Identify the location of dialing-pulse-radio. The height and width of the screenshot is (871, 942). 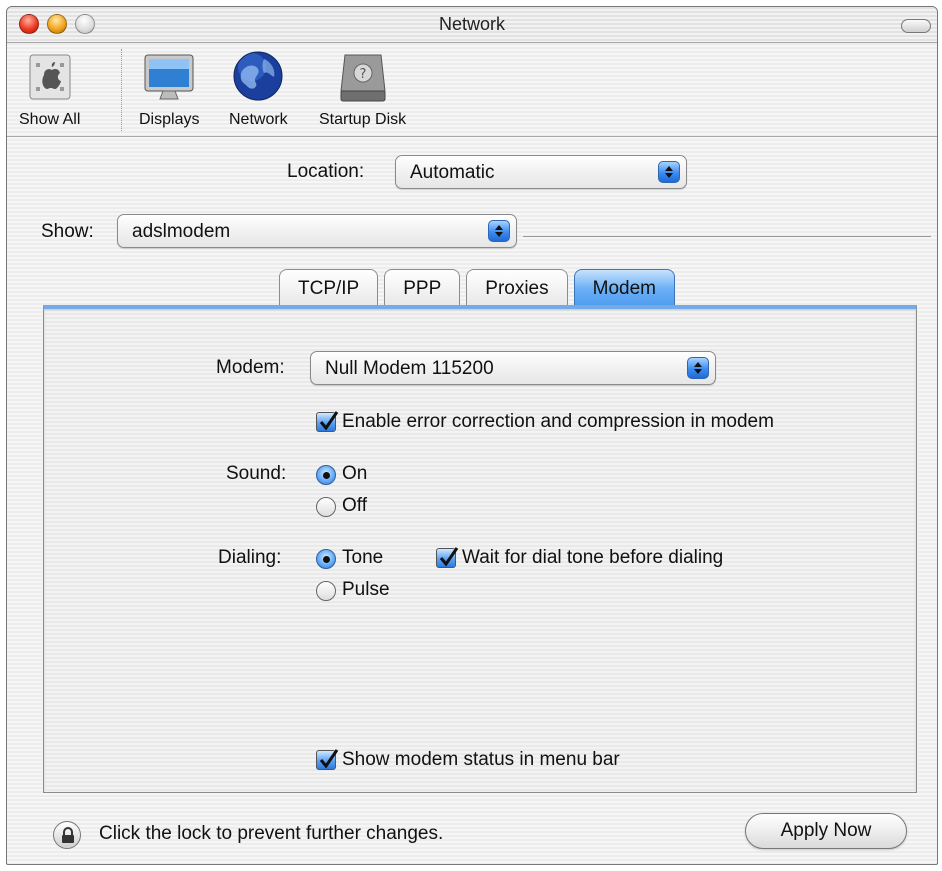
(326, 591).